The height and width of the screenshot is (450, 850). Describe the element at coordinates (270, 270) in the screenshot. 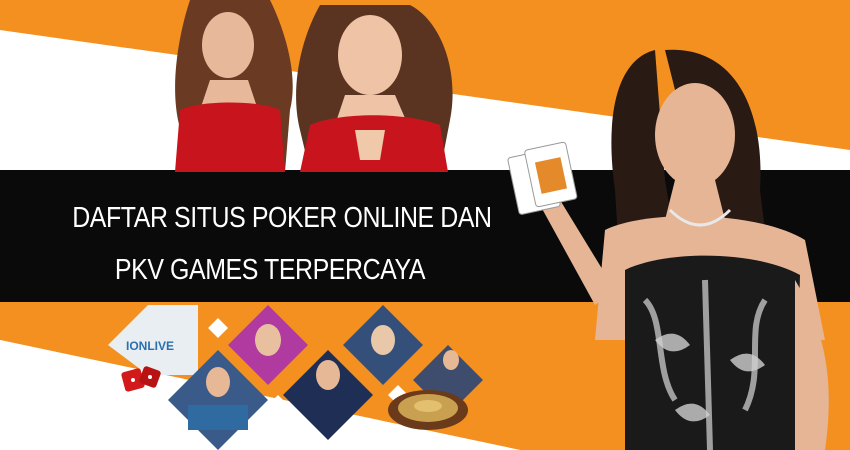

I see `title-line-2: PKV GAMES TERPERCAYA` at that location.